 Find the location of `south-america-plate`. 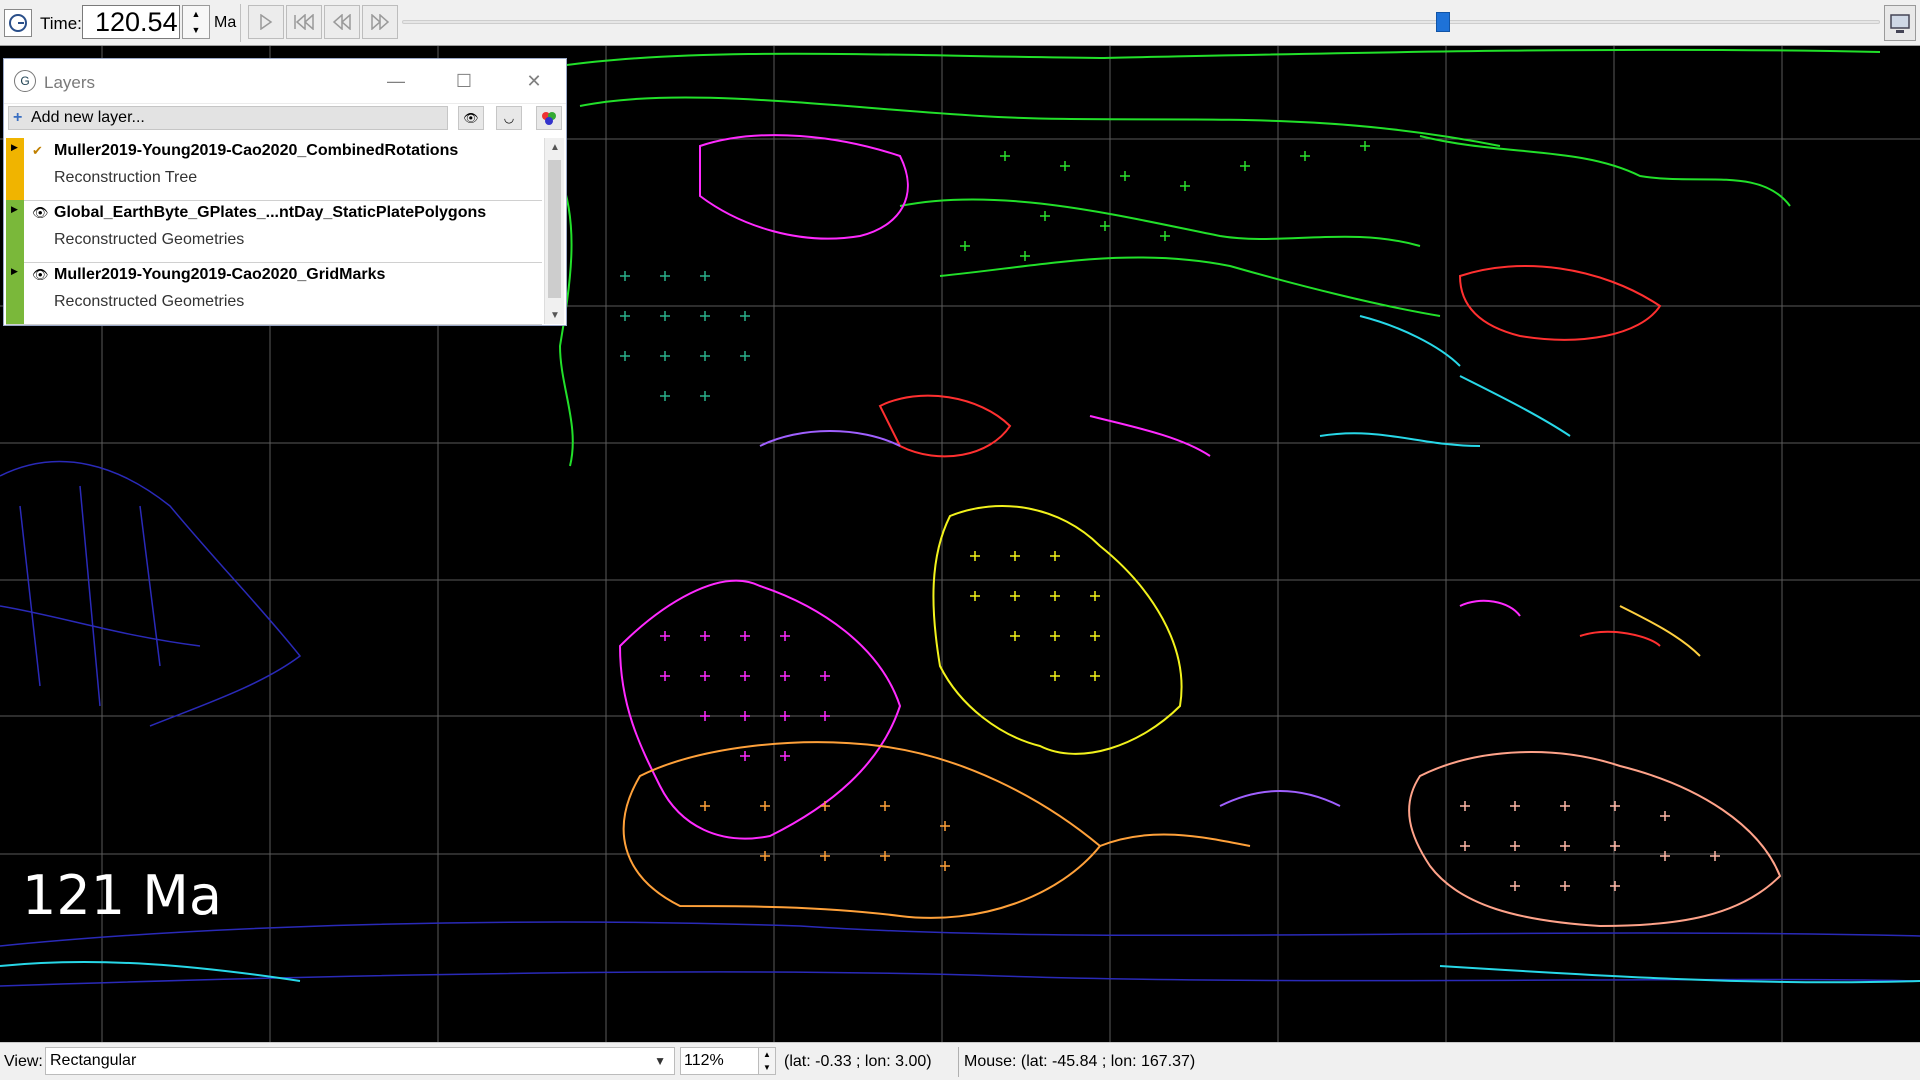

south-america-plate is located at coordinates (760, 709).